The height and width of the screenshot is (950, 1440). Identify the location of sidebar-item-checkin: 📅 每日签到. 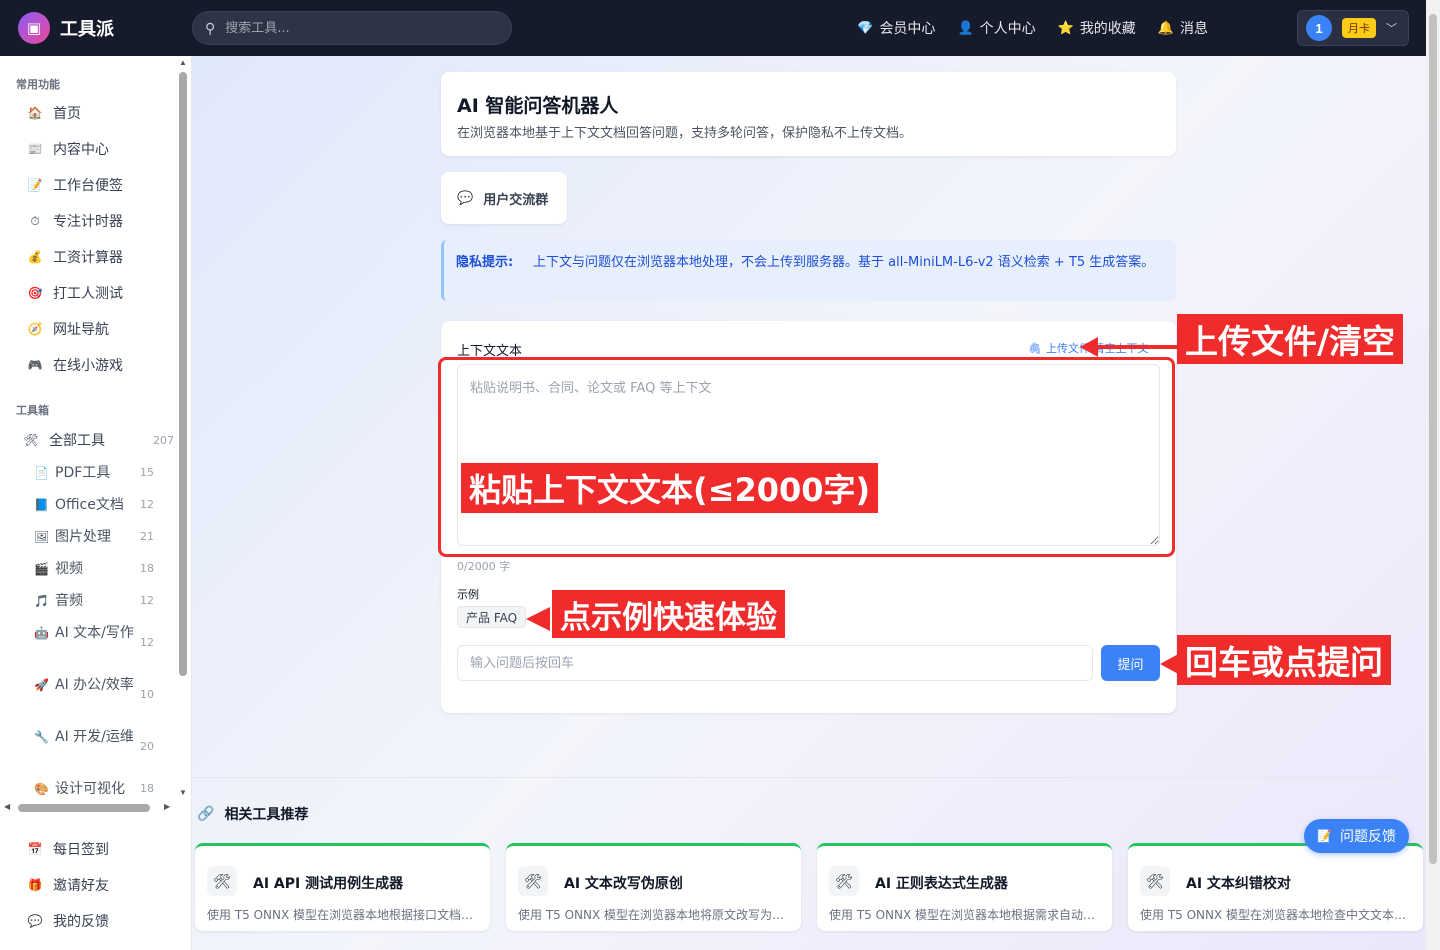
(66, 849).